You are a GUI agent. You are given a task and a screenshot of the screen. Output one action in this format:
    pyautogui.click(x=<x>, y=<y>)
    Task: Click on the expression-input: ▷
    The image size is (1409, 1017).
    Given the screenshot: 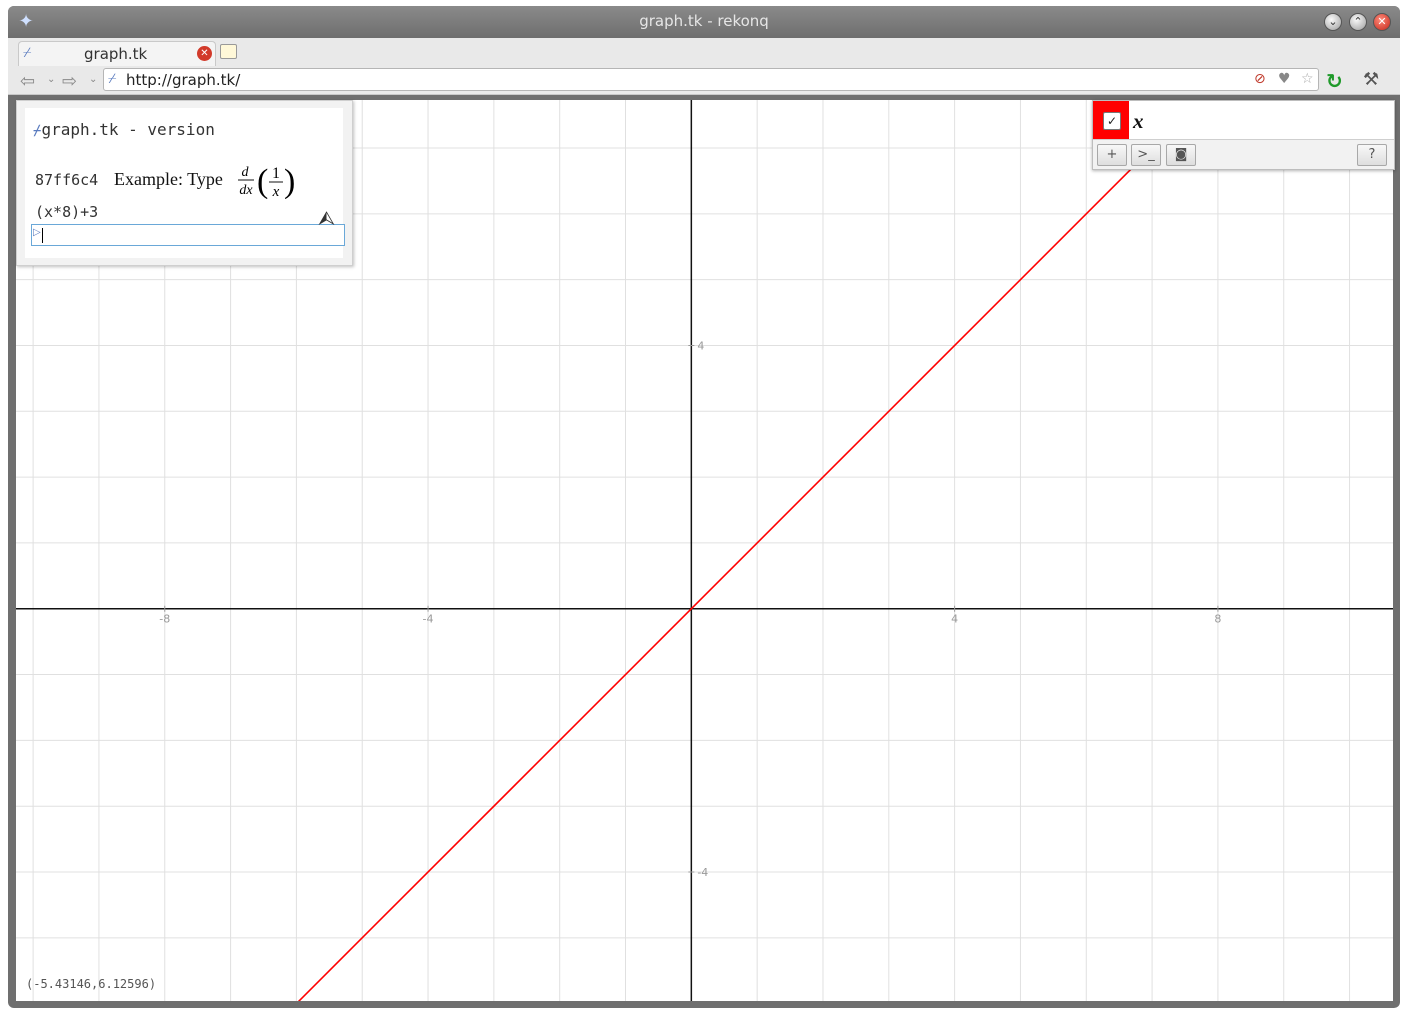 What is the action you would take?
    pyautogui.click(x=188, y=235)
    